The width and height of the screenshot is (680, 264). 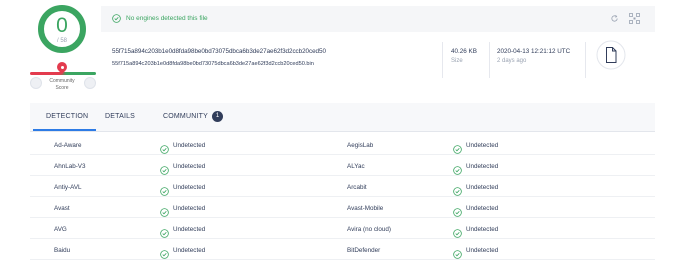 I want to click on file-icon, so click(x=611, y=55).